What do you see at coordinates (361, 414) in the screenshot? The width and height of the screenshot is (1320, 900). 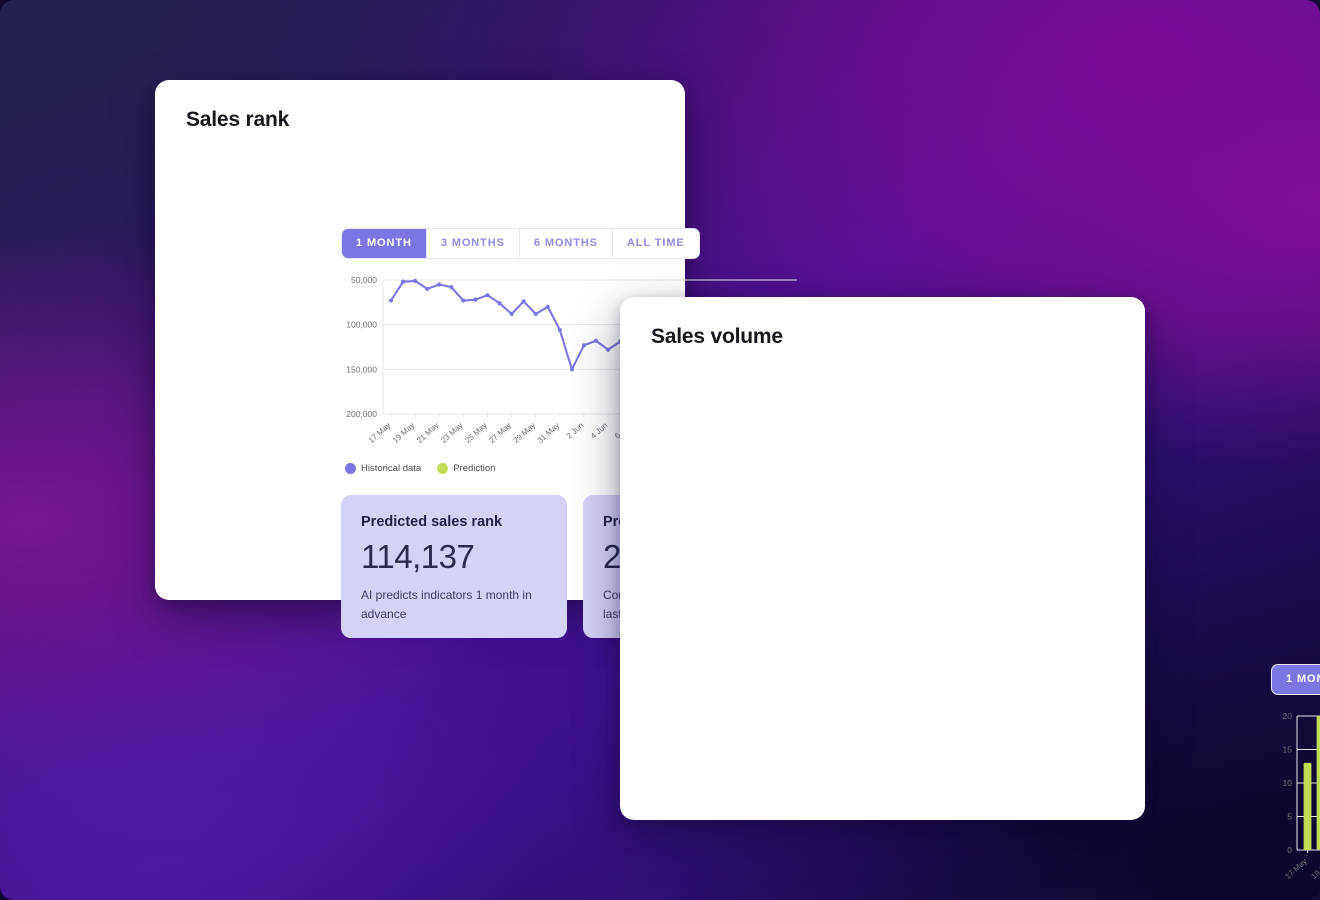 I see `svg-text: 200,000` at bounding box center [361, 414].